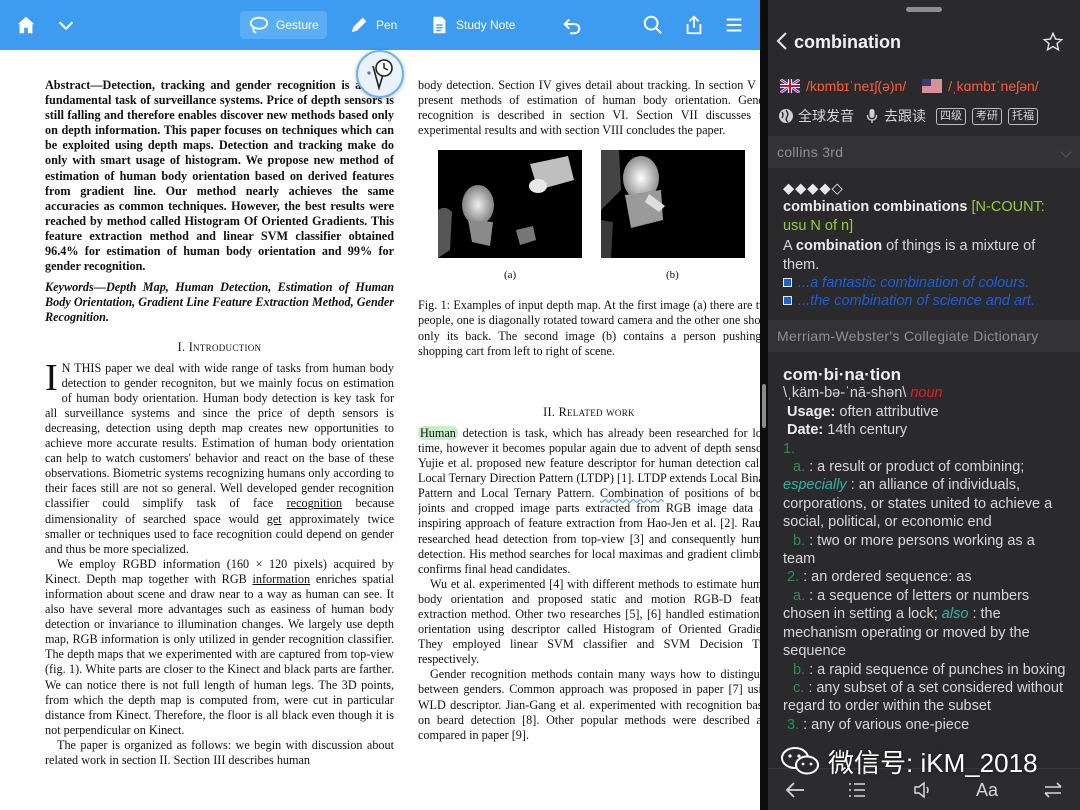 This screenshot has width=1080, height=810. I want to click on highlighted-word-human: Human, so click(438, 432).